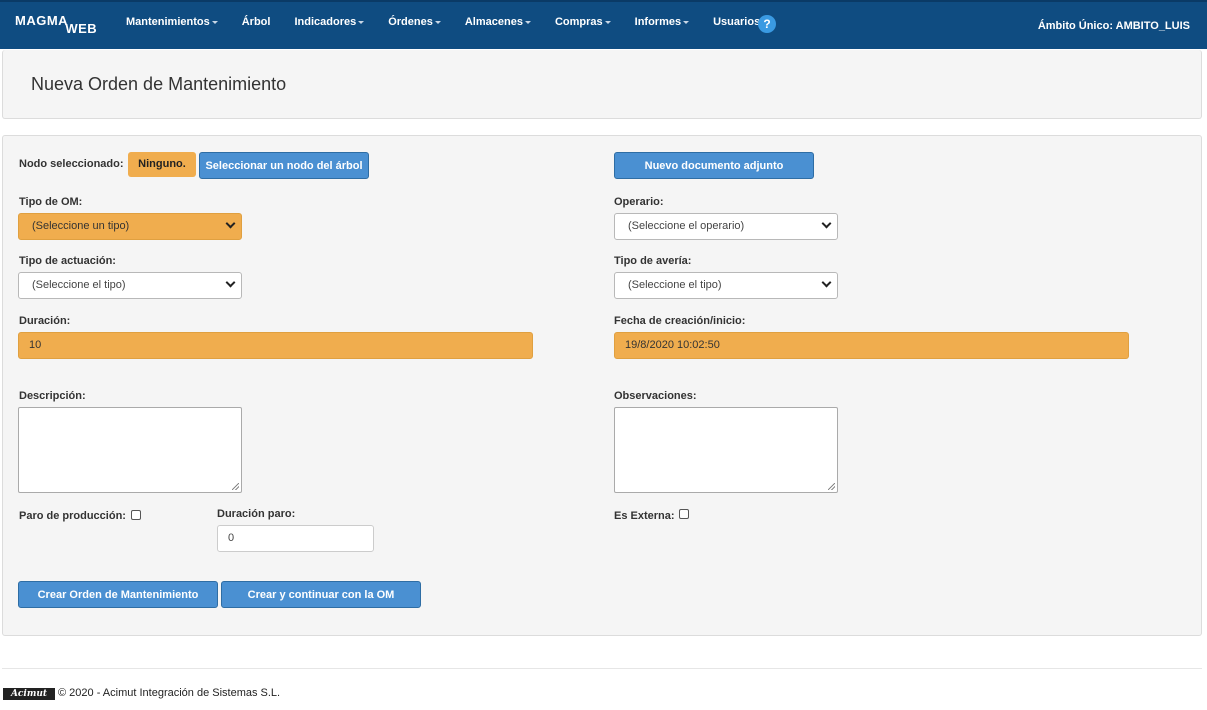 This screenshot has width=1207, height=710. What do you see at coordinates (51, 202) in the screenshot?
I see `tipo-om-label: Tipo de OM:` at bounding box center [51, 202].